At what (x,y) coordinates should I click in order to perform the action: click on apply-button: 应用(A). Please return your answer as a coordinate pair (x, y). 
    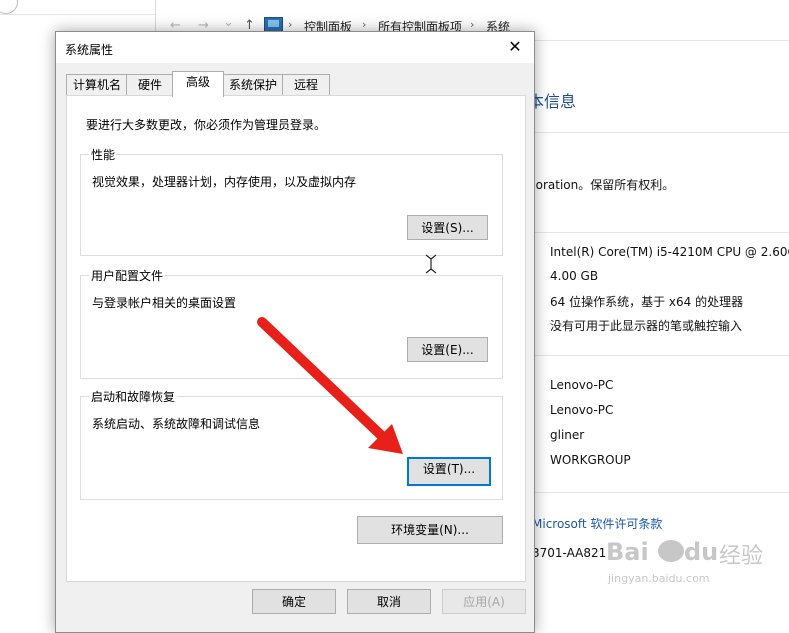
    Looking at the image, I should click on (484, 601).